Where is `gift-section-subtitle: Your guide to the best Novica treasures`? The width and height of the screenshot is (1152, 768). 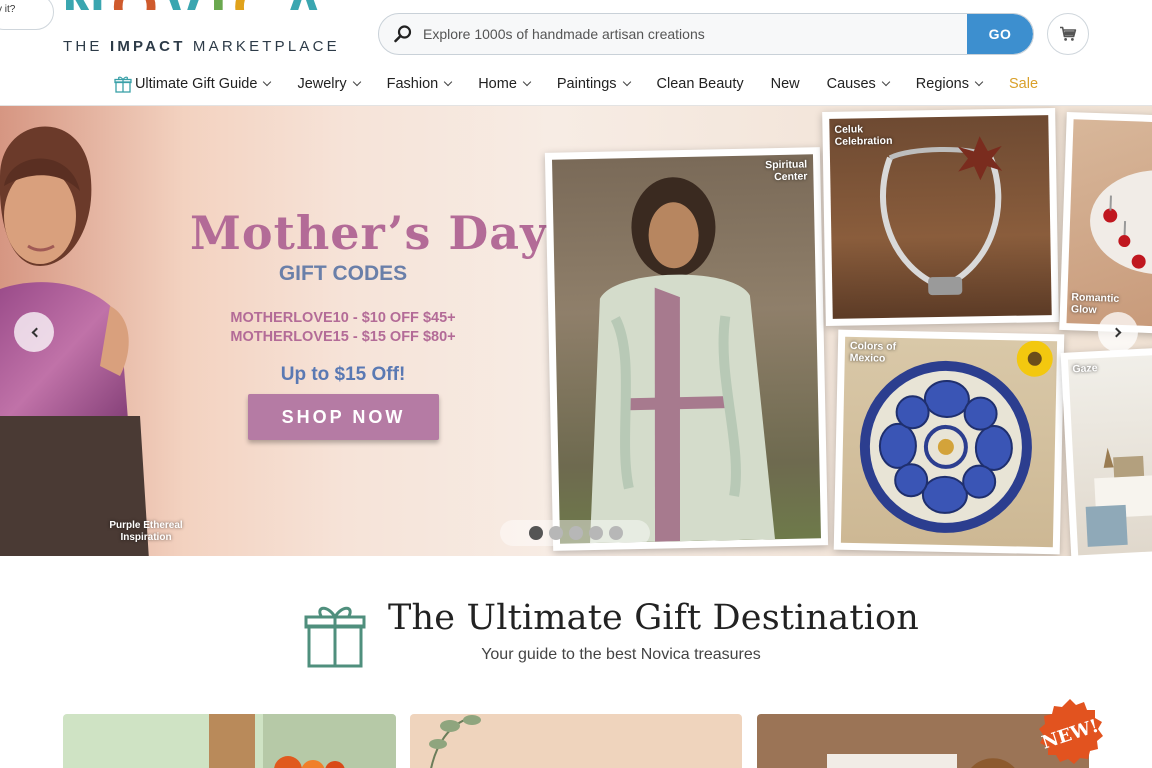
gift-section-subtitle: Your guide to the best Novica treasures is located at coordinates (621, 654).